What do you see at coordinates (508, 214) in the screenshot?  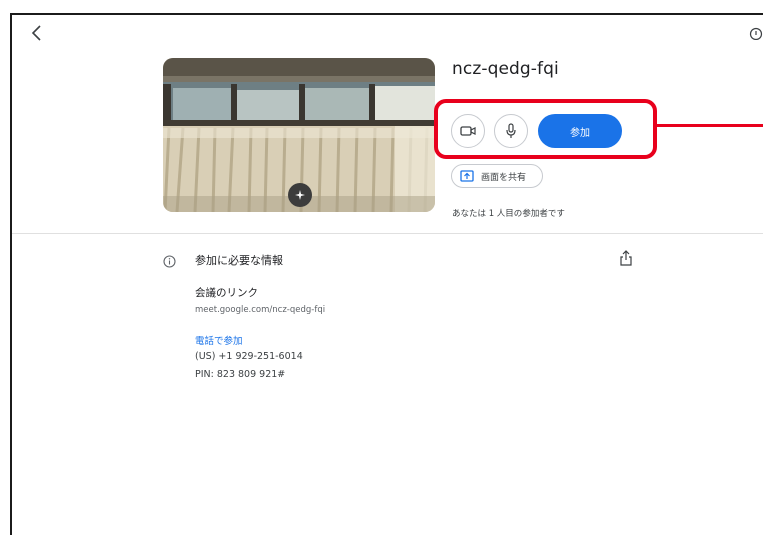 I see `participants-status: あなたは 1 人目の参加者です` at bounding box center [508, 214].